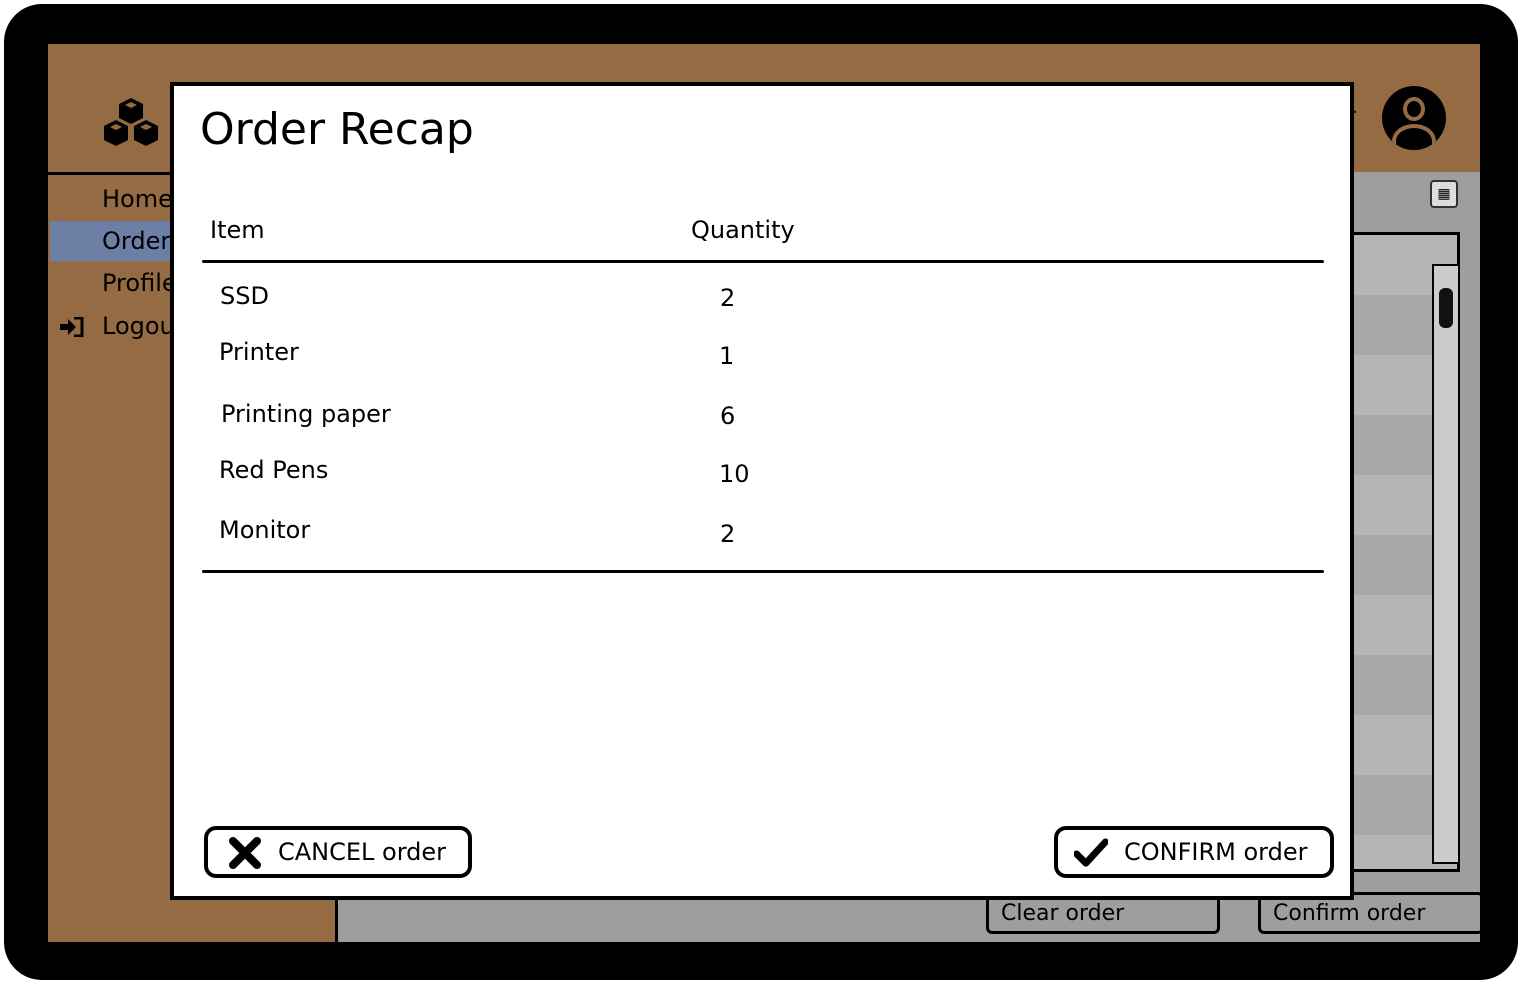  Describe the element at coordinates (728, 416) in the screenshot. I see `row-quantity: 6` at that location.